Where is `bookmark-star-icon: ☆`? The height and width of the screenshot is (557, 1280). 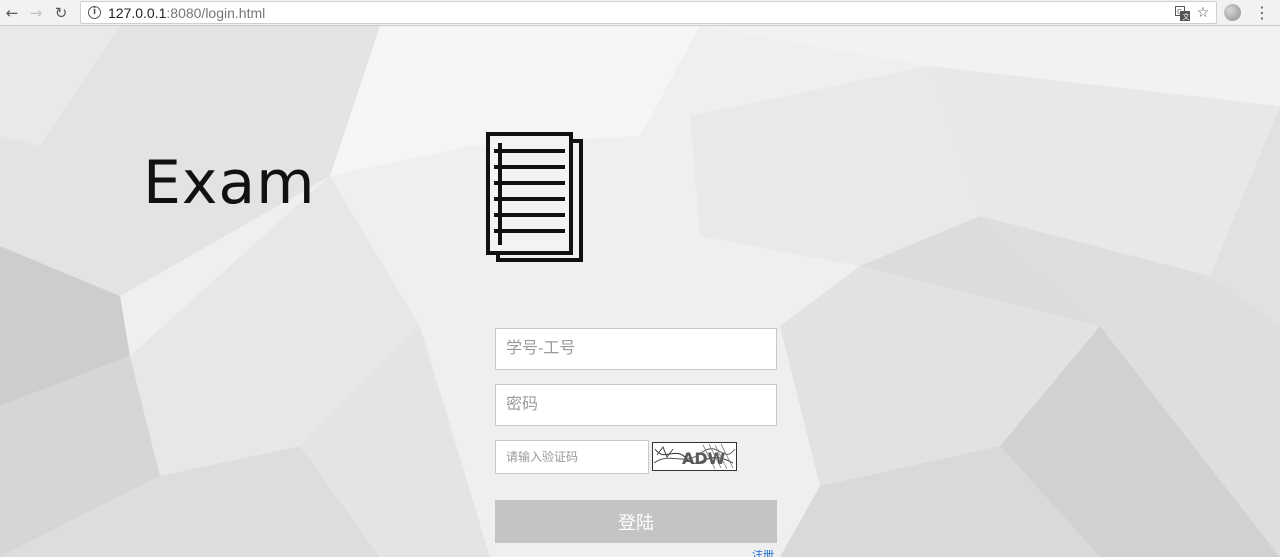
bookmark-star-icon: ☆ is located at coordinates (1203, 13).